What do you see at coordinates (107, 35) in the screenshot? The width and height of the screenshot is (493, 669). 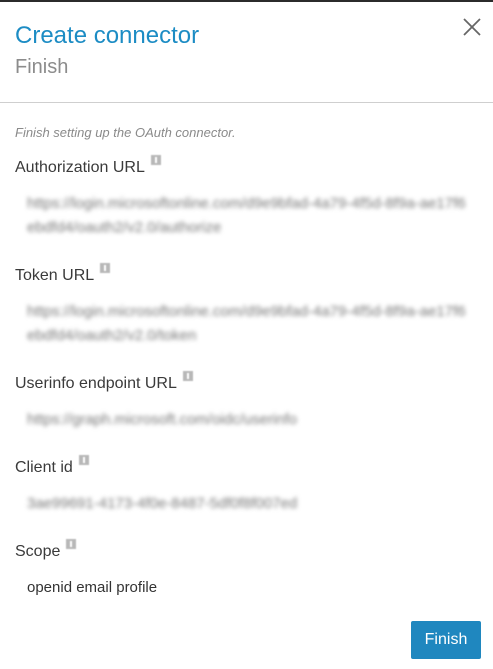 I see `dialog-title: Create connector` at bounding box center [107, 35].